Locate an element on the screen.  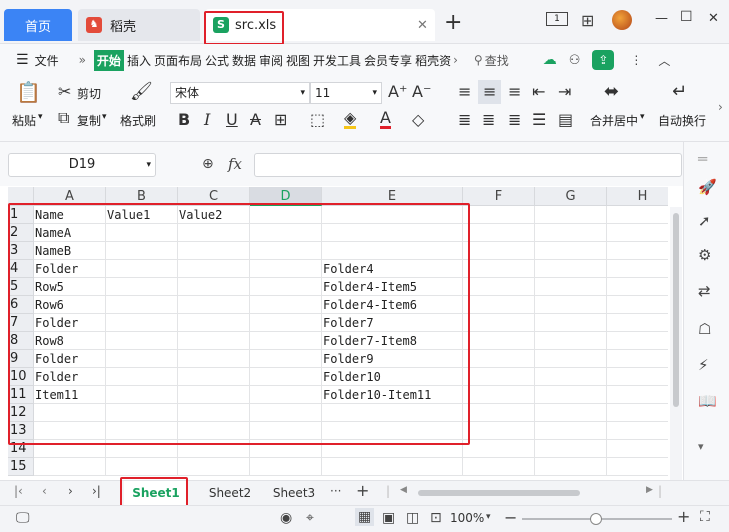
menu-start: 开始 is located at coordinates (108, 60).